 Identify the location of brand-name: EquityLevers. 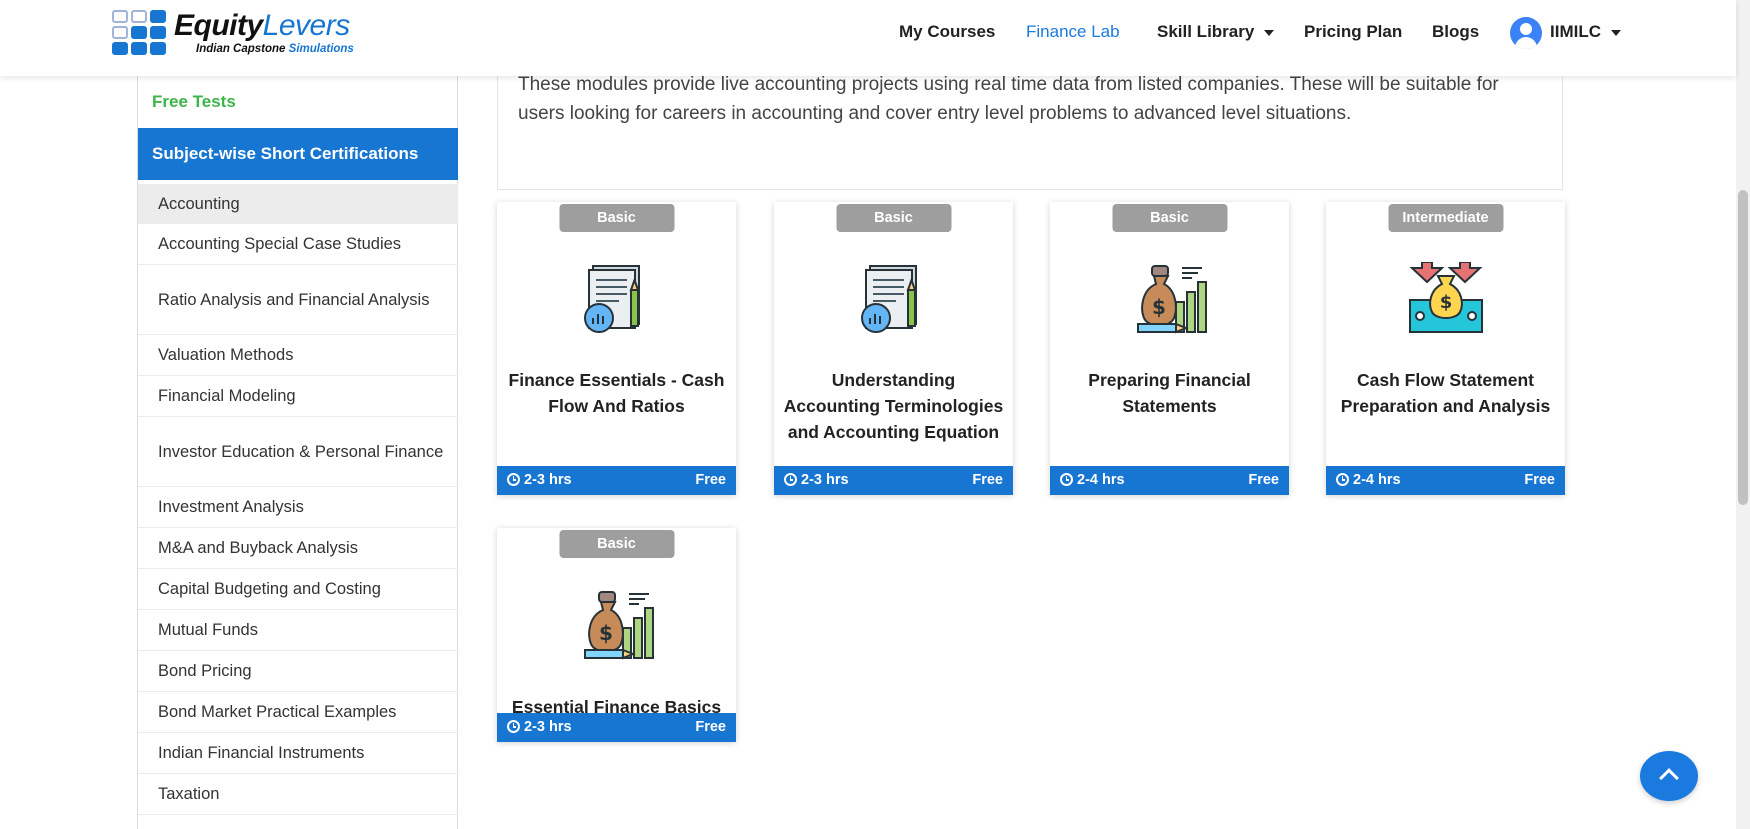
(262, 25).